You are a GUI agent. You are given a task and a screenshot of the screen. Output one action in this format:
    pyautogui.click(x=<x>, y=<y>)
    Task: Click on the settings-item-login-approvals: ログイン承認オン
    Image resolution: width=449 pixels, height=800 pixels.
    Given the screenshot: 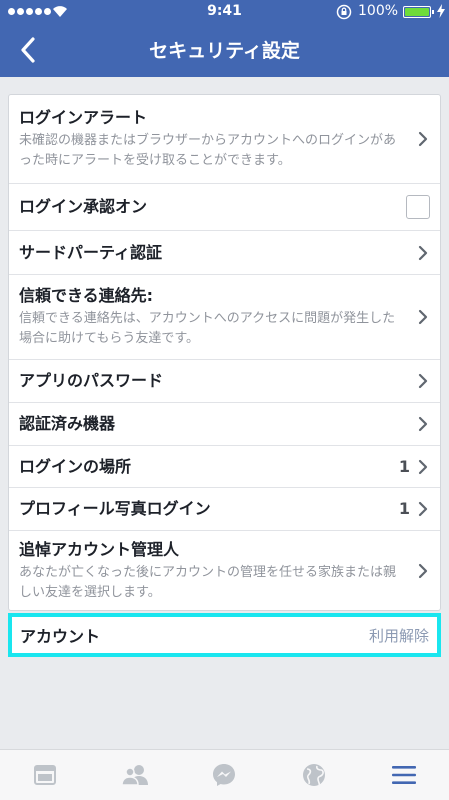 What is the action you would take?
    pyautogui.click(x=224, y=207)
    